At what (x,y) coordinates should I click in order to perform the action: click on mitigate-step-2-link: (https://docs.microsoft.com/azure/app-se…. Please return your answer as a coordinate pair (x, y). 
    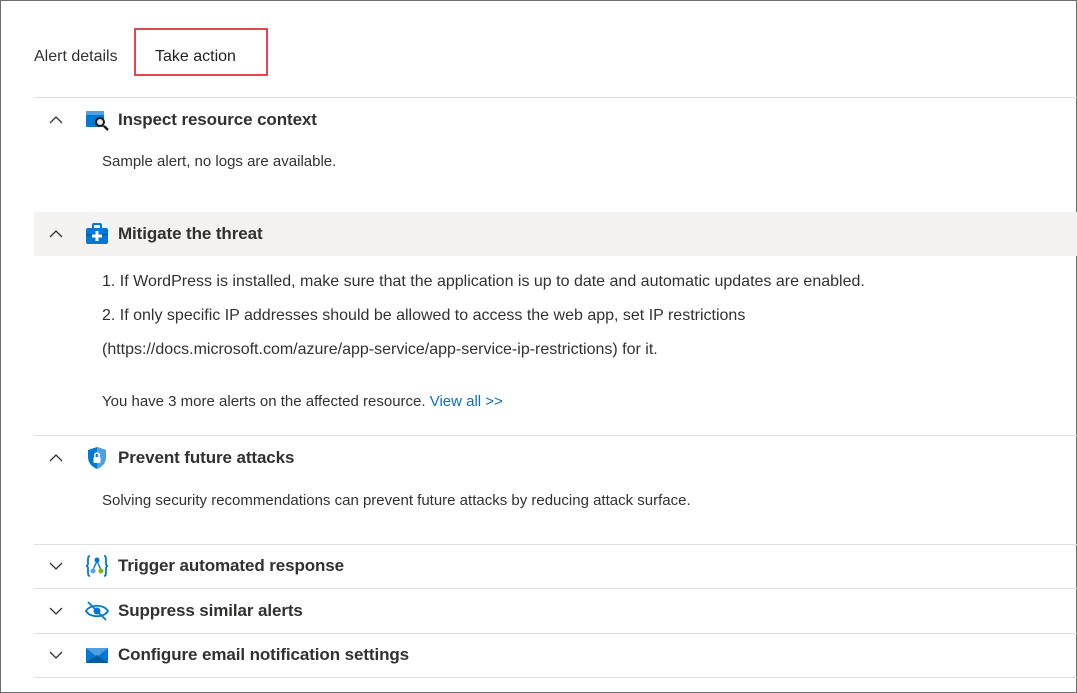
    Looking at the image, I should click on (380, 349).